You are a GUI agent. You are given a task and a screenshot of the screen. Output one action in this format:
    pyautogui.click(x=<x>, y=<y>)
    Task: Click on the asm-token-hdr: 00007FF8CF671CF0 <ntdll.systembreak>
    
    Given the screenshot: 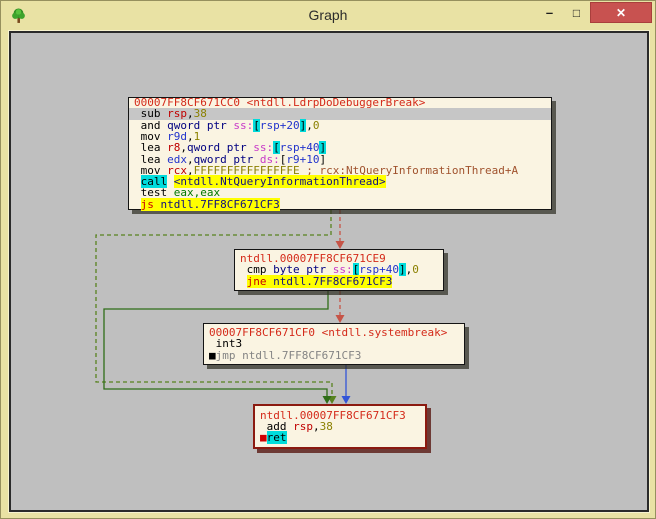 What is the action you would take?
    pyautogui.click(x=328, y=333)
    